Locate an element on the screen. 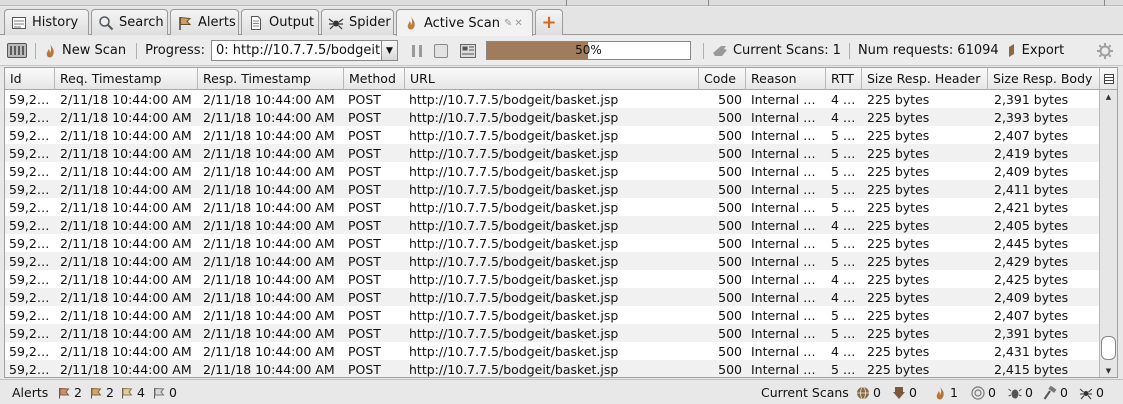 The height and width of the screenshot is (404, 1123). scan-count-bug: 0 is located at coordinates (1020, 392).